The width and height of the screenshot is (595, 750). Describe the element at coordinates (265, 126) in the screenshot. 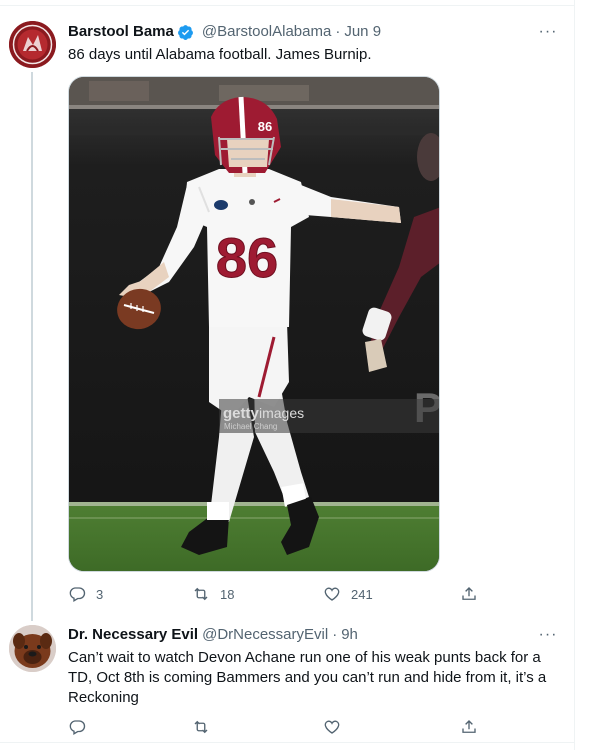

I see `helmet-number: 86` at that location.